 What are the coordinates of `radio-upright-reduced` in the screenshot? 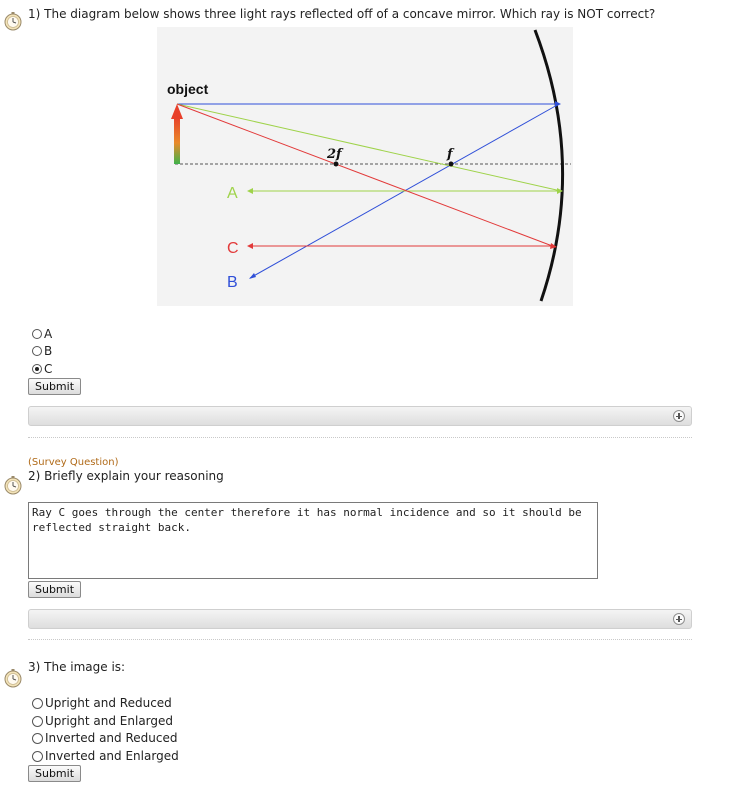 It's located at (37, 703).